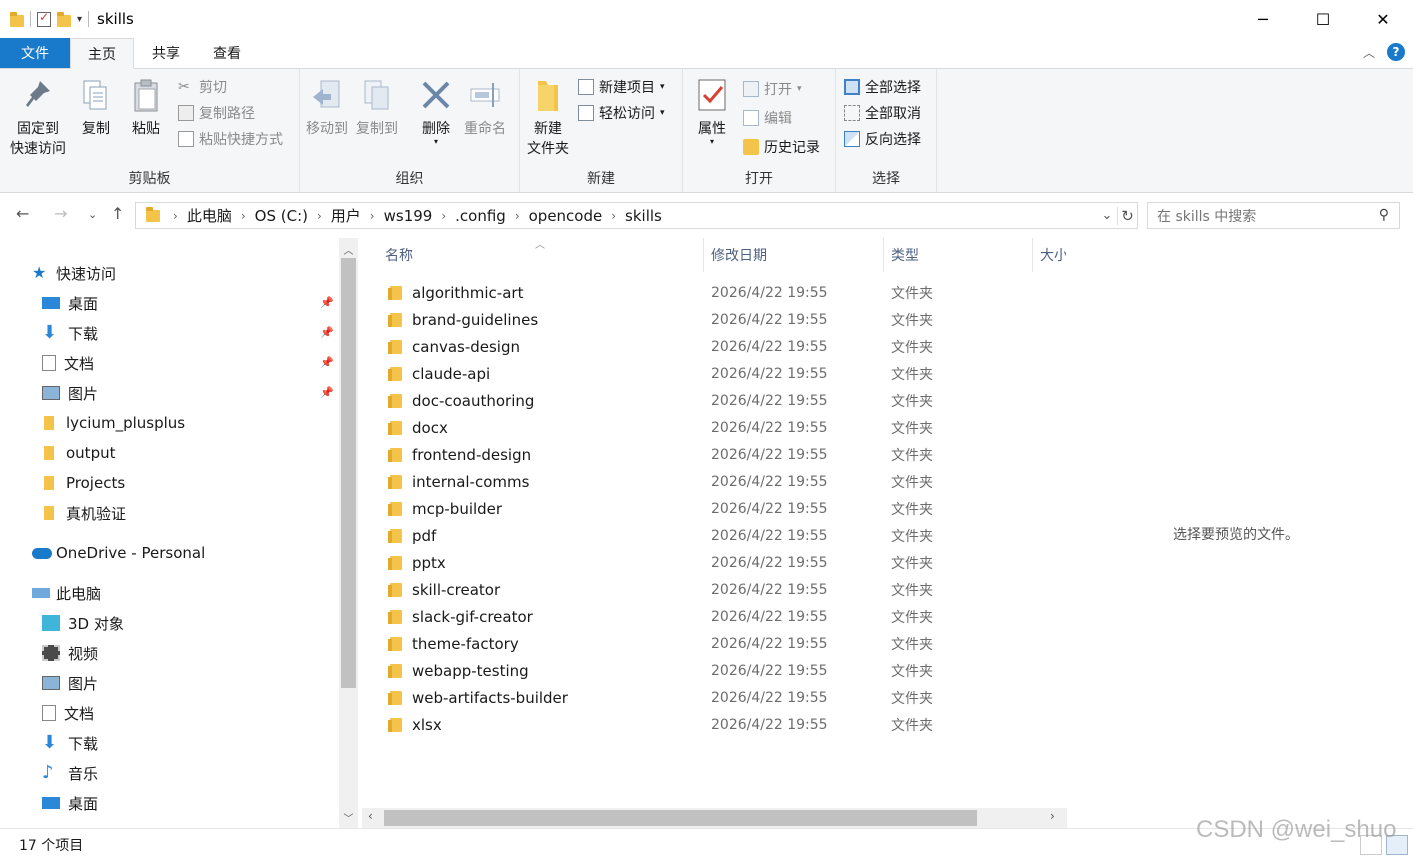 The width and height of the screenshot is (1413, 859). I want to click on file-row: web-artifacts-builder 2026/4/22 19:55 文件夹, so click(714, 697).